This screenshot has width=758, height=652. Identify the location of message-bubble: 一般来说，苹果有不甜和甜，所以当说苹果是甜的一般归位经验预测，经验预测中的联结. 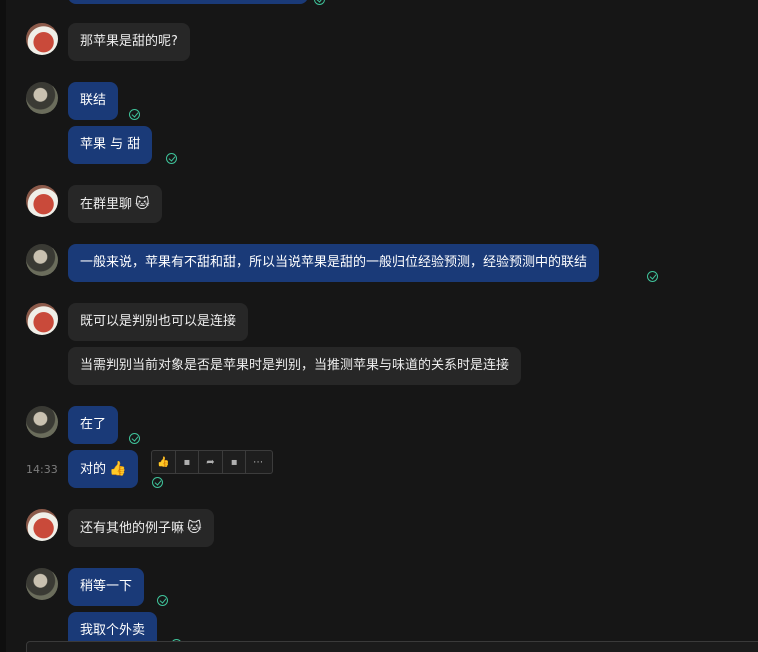
(334, 263).